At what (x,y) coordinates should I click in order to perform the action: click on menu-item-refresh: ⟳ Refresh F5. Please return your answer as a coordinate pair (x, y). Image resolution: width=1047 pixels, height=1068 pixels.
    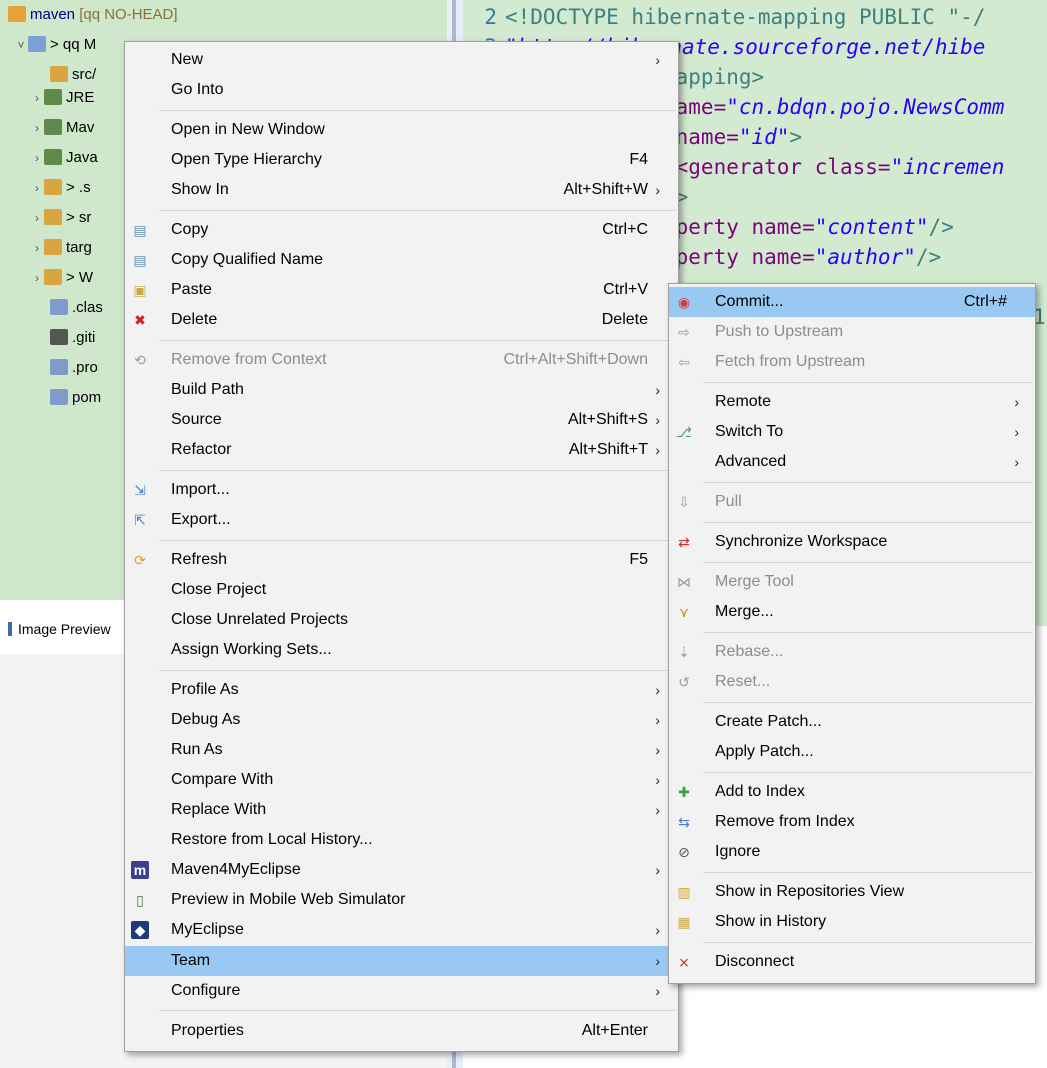
    Looking at the image, I should click on (401, 560).